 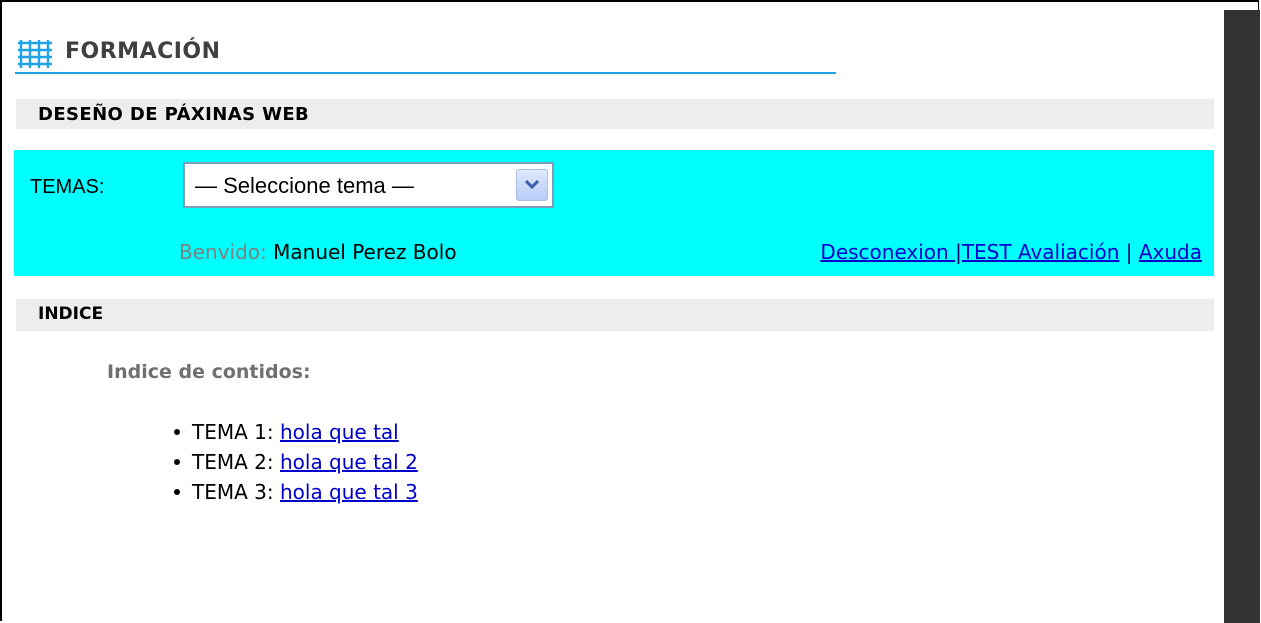 I want to click on dropdown-arrow-button, so click(x=532, y=185).